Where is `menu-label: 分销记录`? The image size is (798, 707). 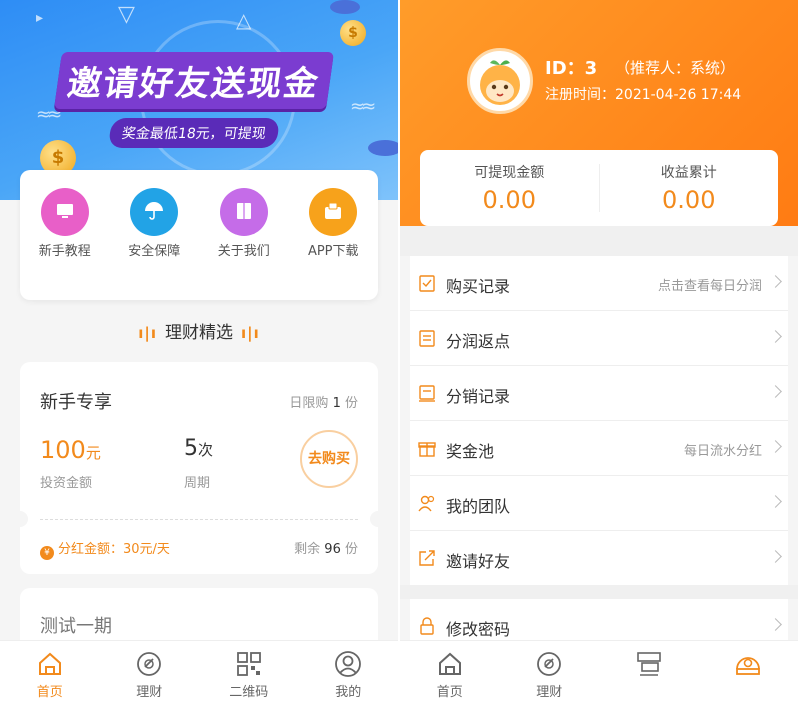
menu-label: 分销记录 is located at coordinates (478, 396).